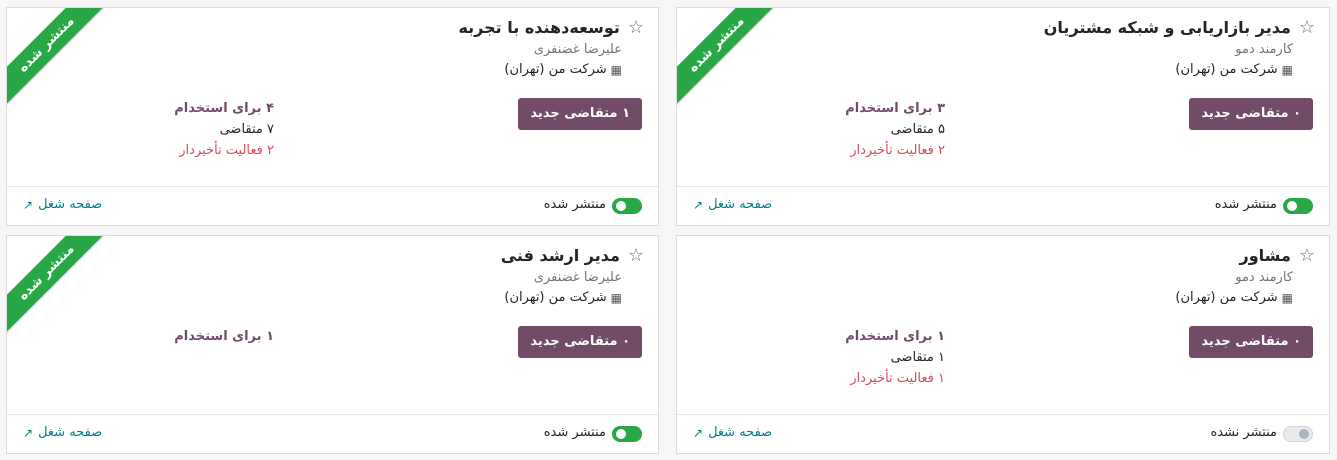 The width and height of the screenshot is (1337, 460). I want to click on to-recruit-link: ۳ برای استخدام, so click(895, 108).